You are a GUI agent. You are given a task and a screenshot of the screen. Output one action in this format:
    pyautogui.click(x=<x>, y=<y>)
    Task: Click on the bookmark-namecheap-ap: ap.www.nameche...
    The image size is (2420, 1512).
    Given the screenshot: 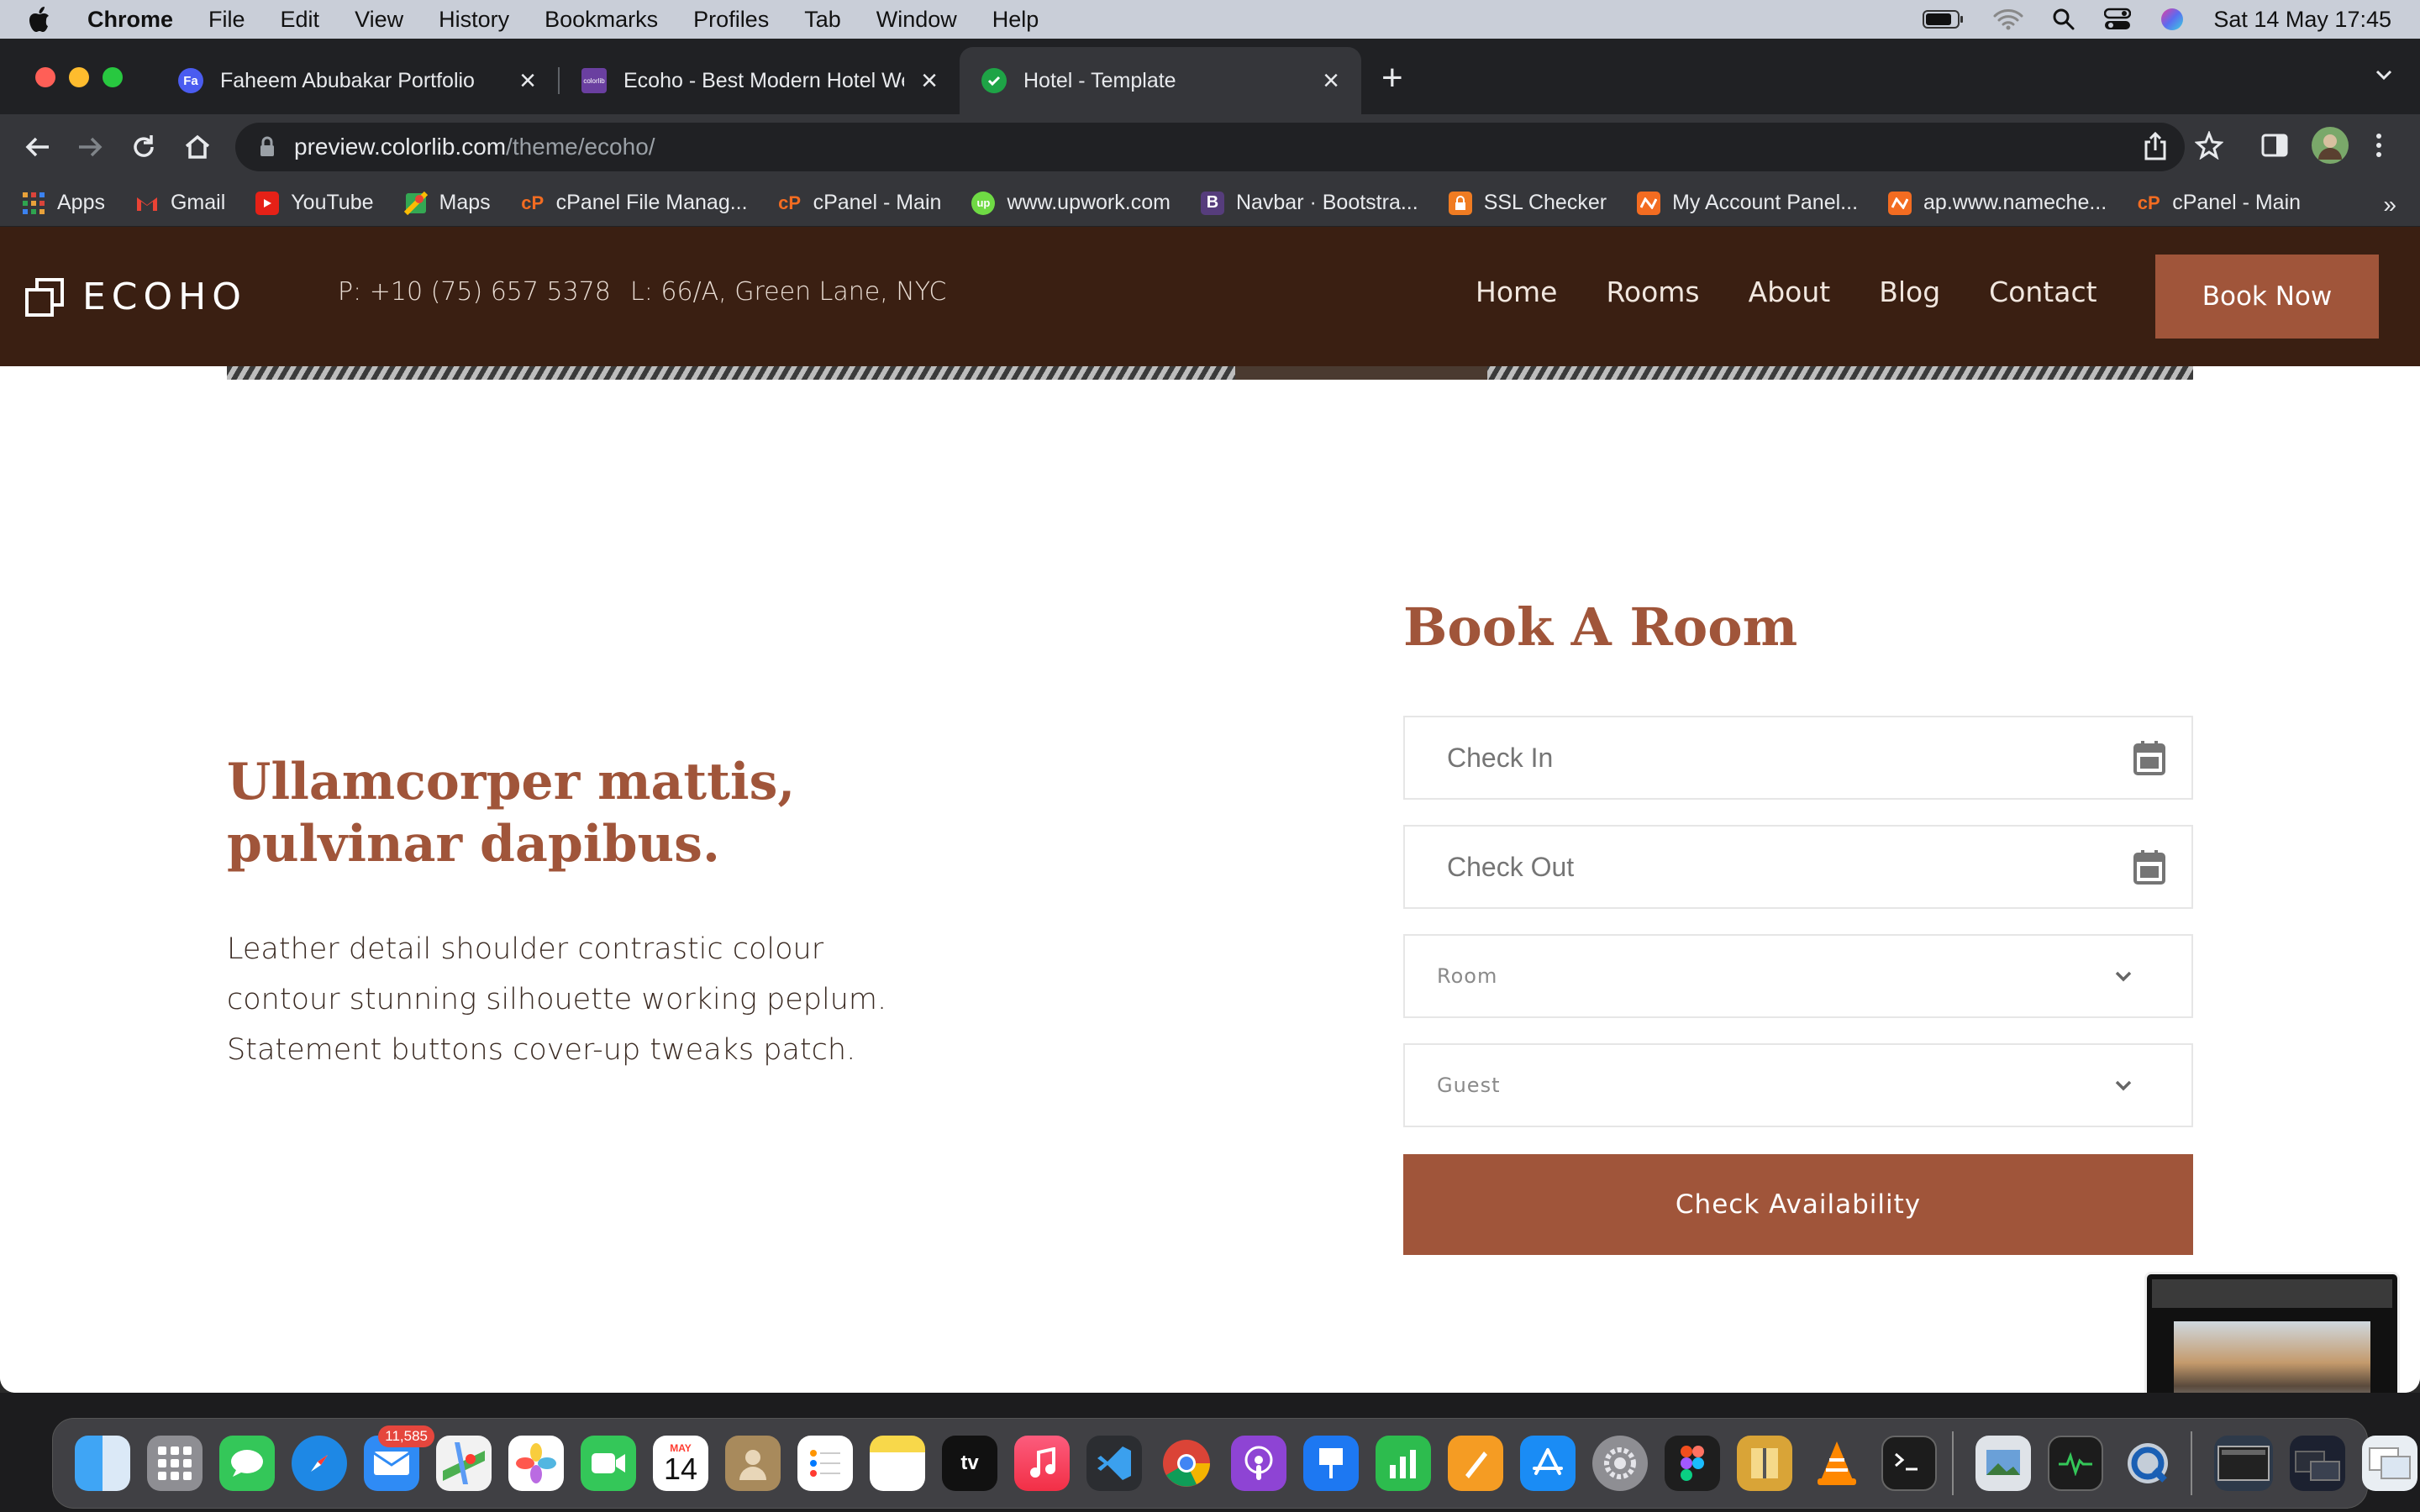 What is the action you would take?
    pyautogui.click(x=1997, y=203)
    